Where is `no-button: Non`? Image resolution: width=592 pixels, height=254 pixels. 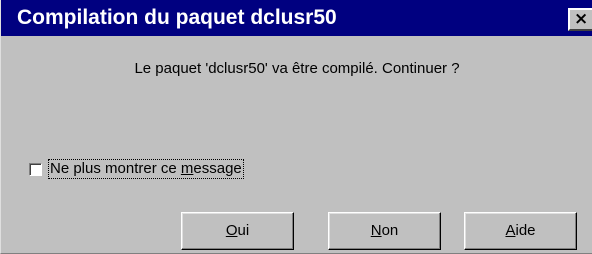
no-button: Non is located at coordinates (384, 231).